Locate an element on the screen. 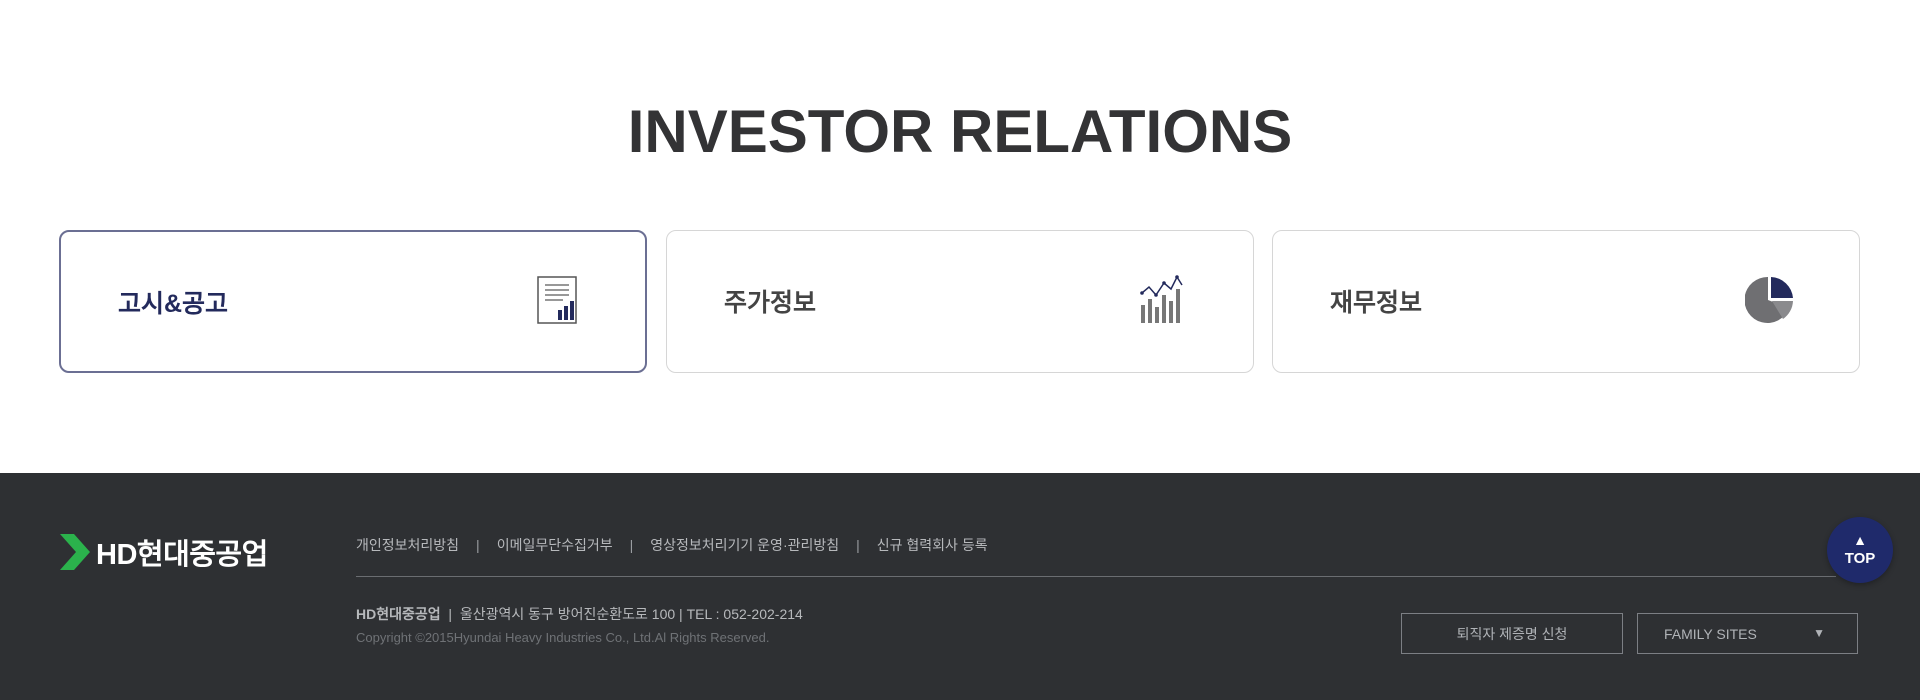 The image size is (1920, 700). card-finance: 재무정보 is located at coordinates (1566, 301).